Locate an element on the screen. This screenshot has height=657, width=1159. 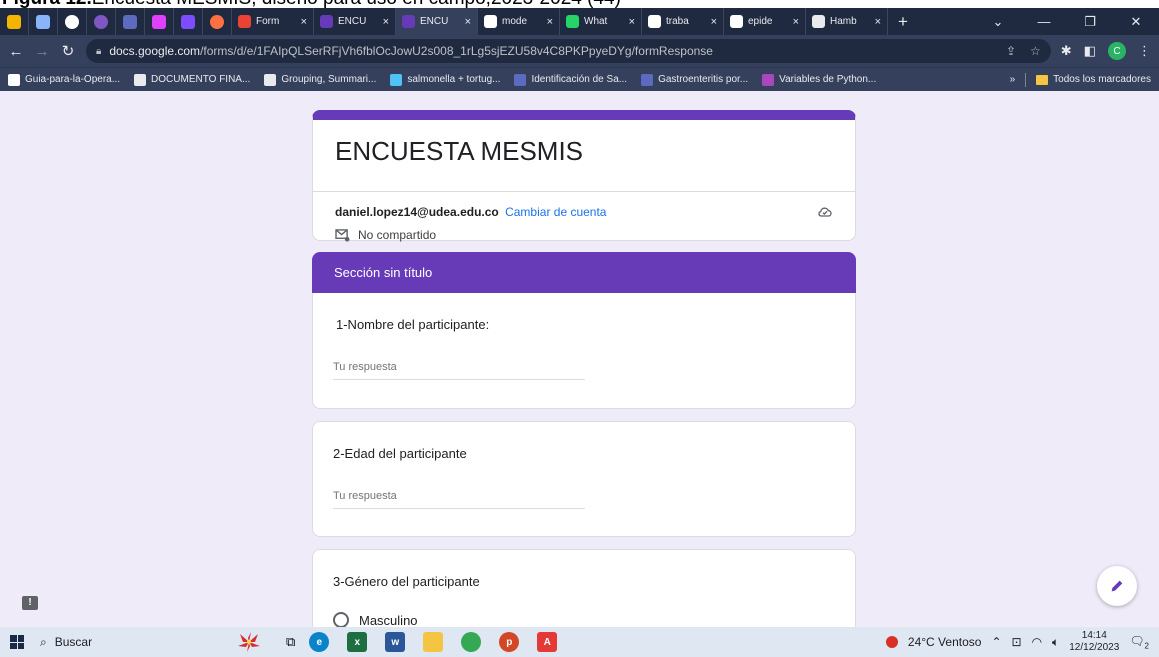
email-not-shared-icon is located at coordinates (342, 235).